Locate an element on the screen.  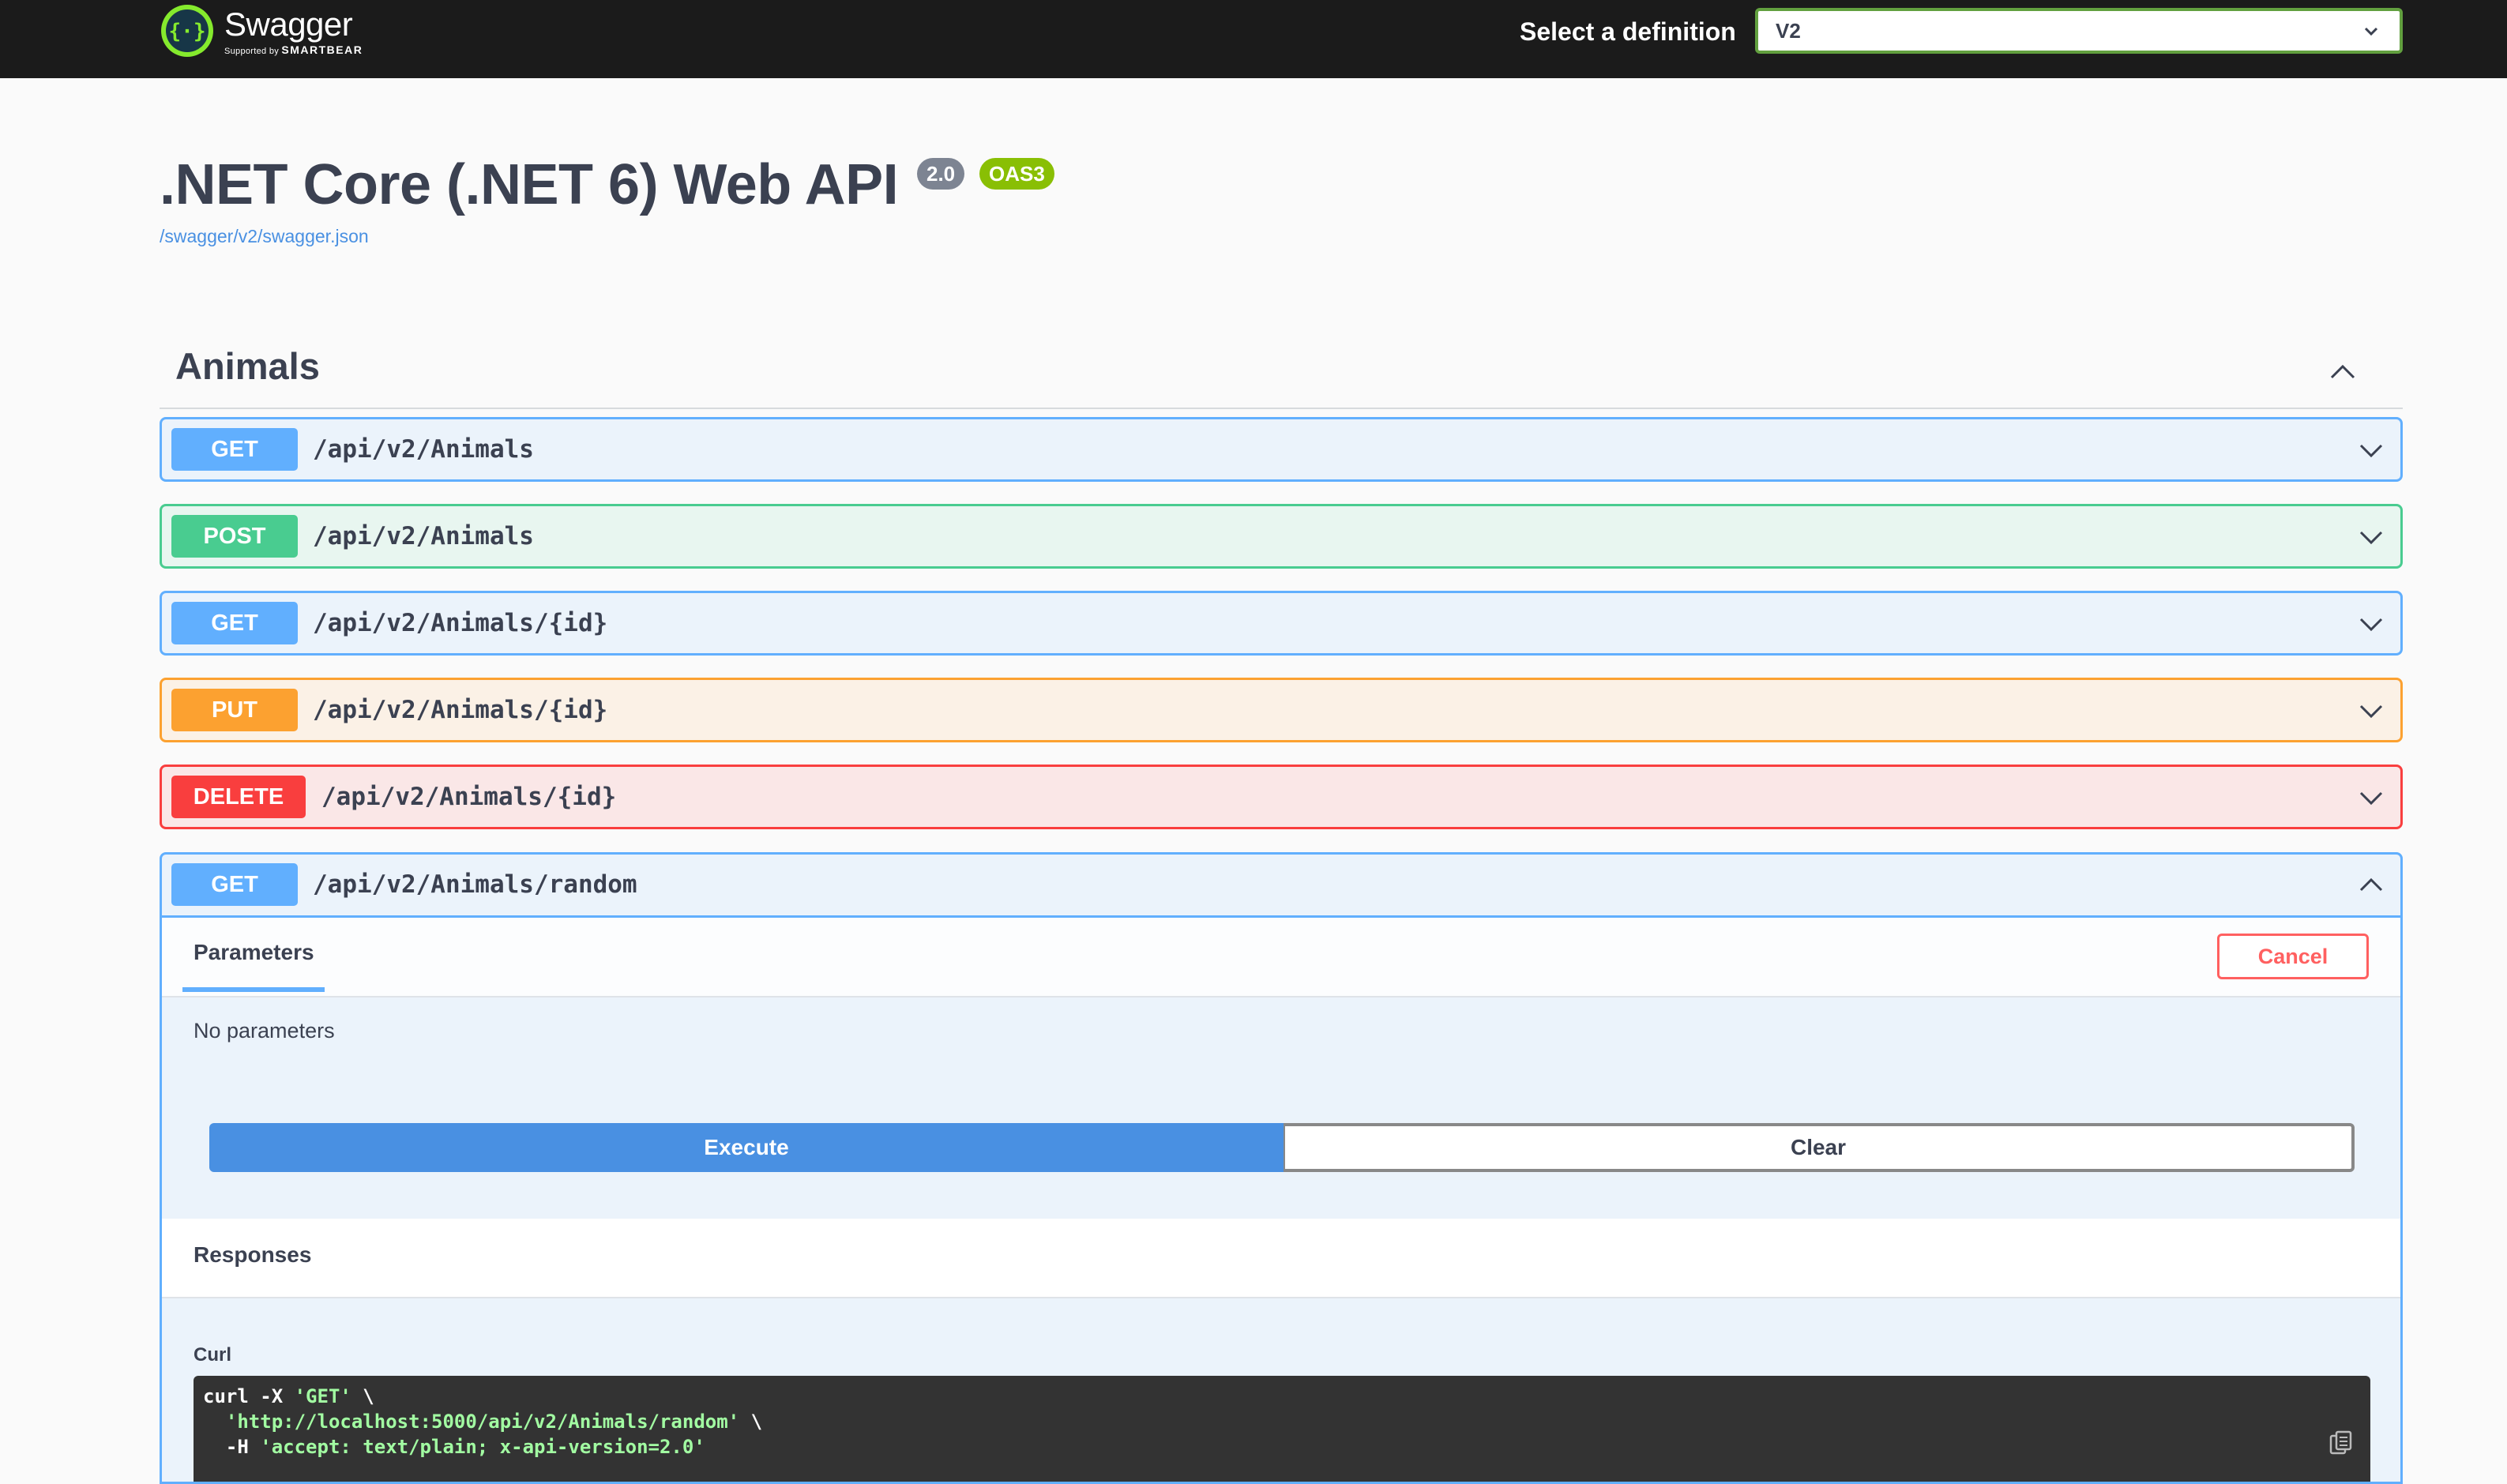
tab-parameters: Parameters is located at coordinates (254, 953).